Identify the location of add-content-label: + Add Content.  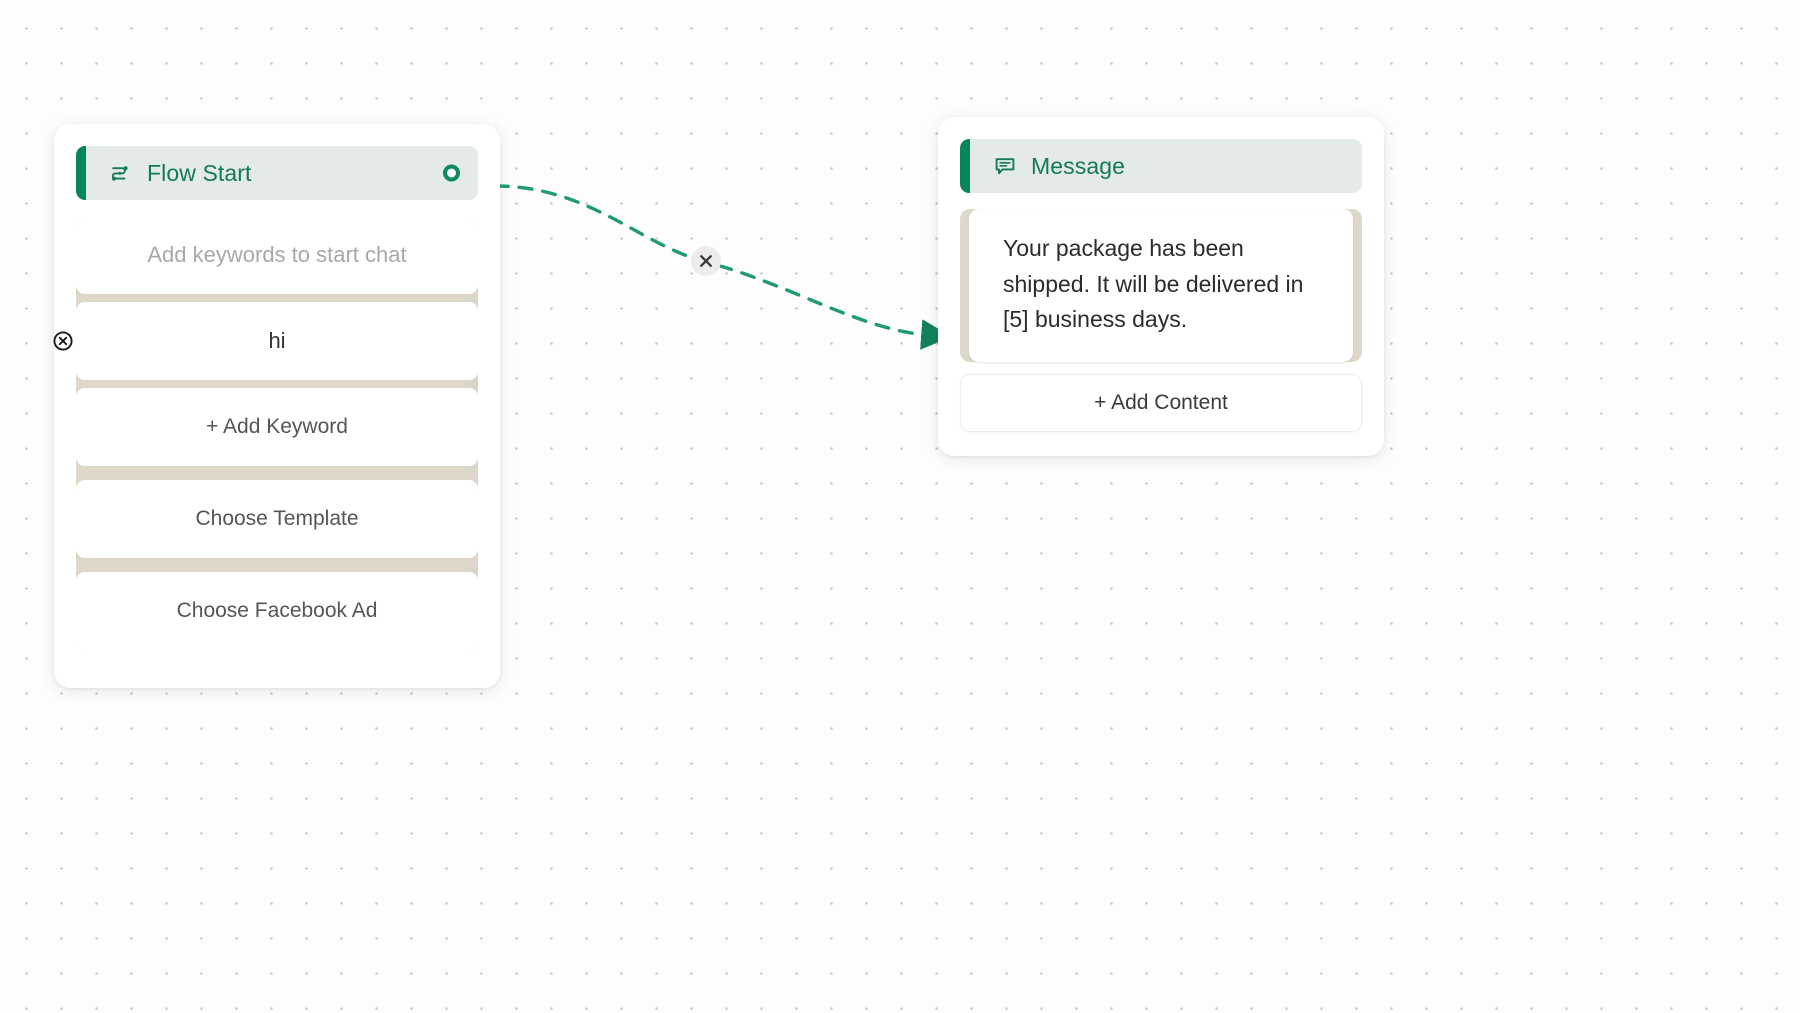
(1161, 402).